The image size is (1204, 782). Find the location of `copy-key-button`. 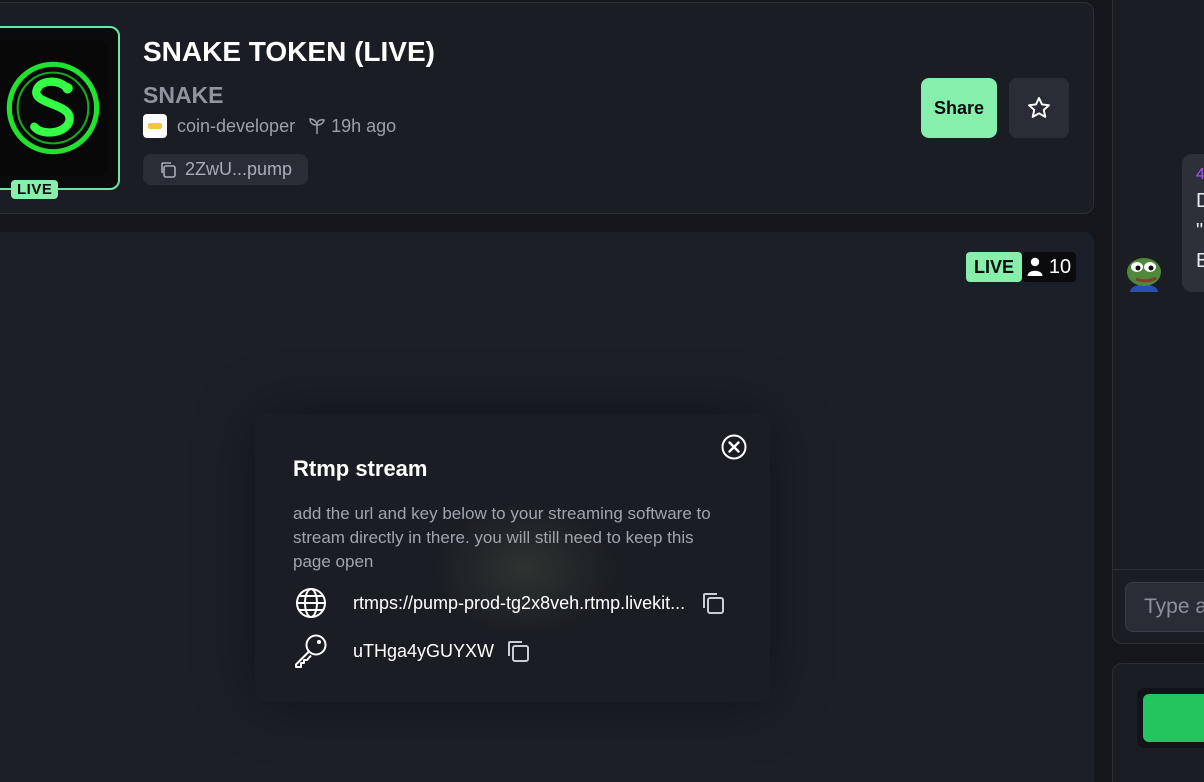

copy-key-button is located at coordinates (518, 651).